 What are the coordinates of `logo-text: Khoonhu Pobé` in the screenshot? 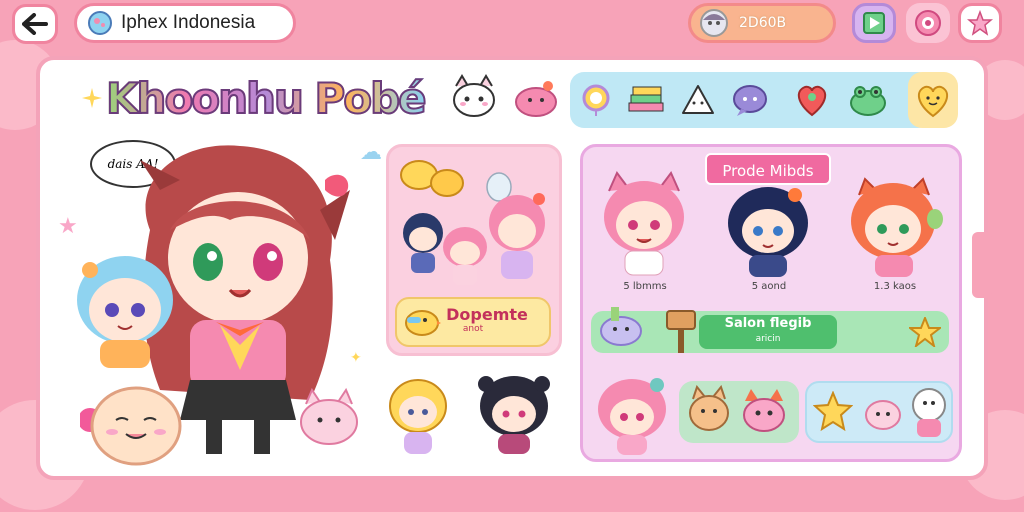 It's located at (266, 98).